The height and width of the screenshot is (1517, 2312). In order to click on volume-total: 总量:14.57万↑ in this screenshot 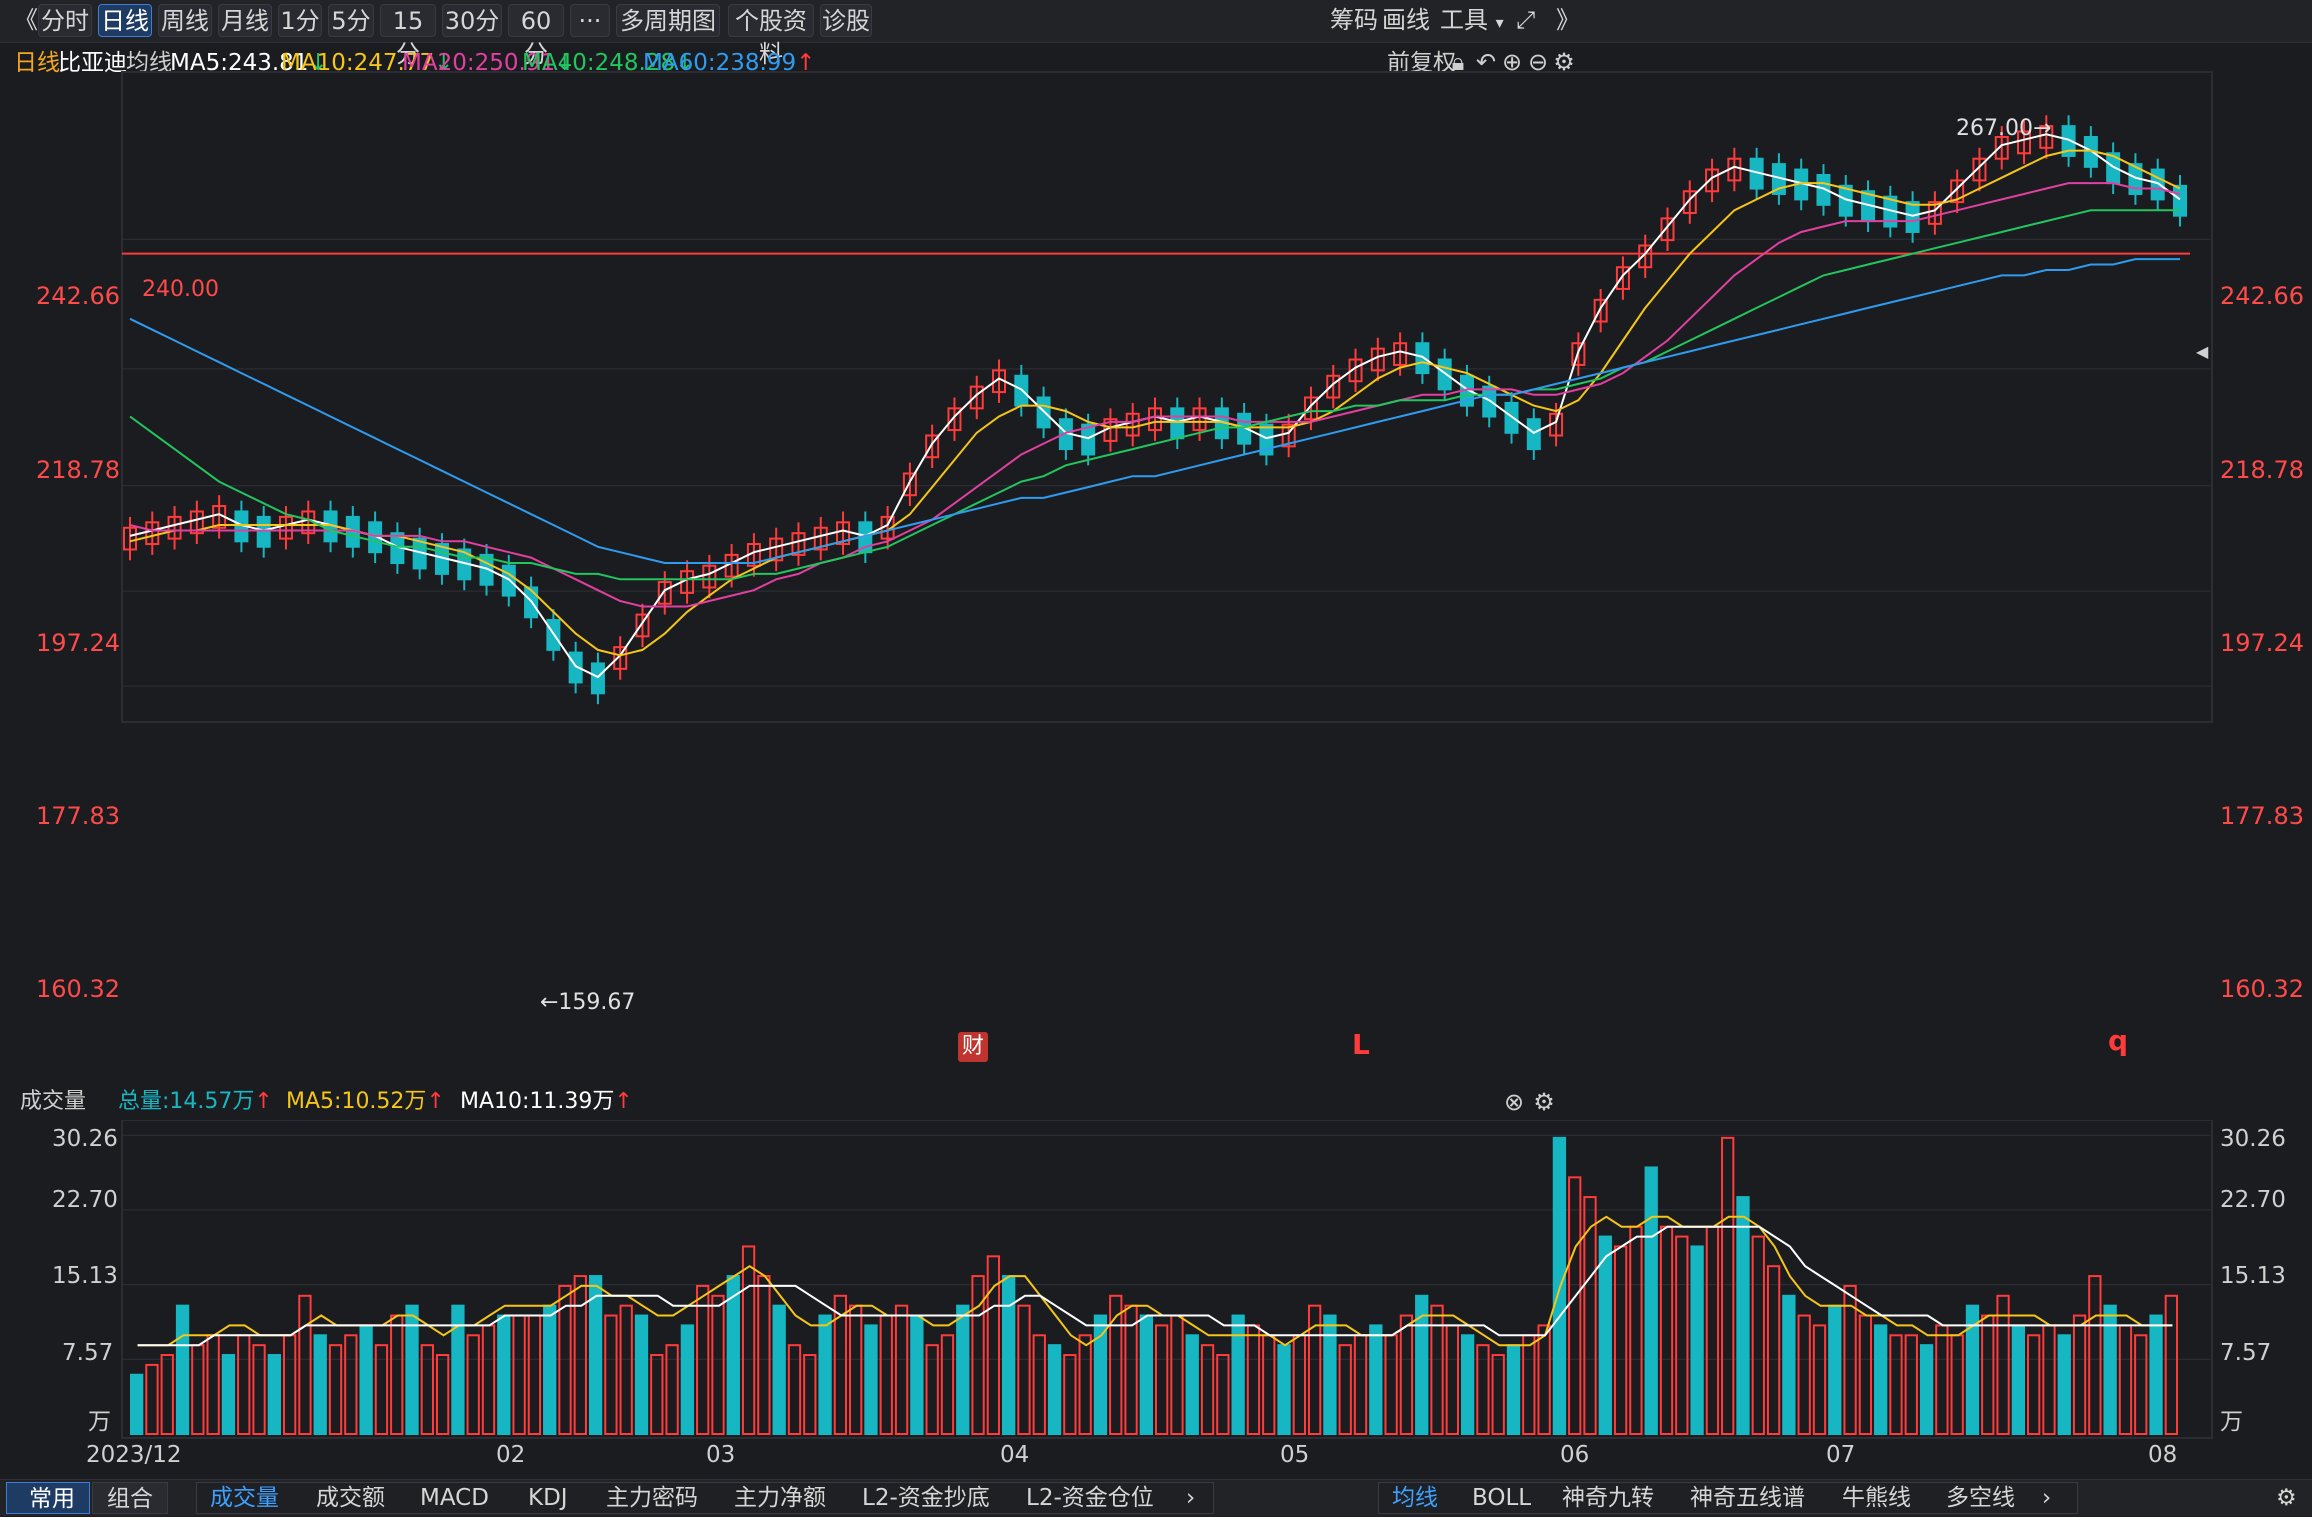, I will do `click(195, 1101)`.